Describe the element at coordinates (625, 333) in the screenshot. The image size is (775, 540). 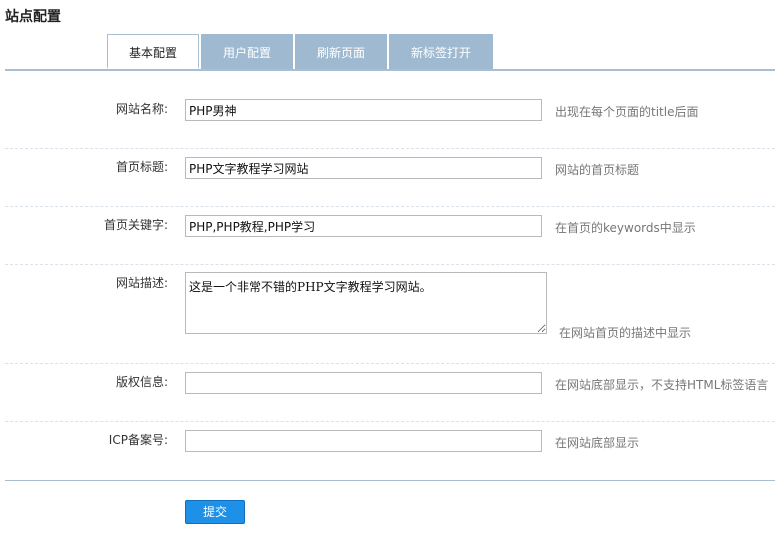
I see `site-desc-hint: 在网站首页的描述中显示` at that location.